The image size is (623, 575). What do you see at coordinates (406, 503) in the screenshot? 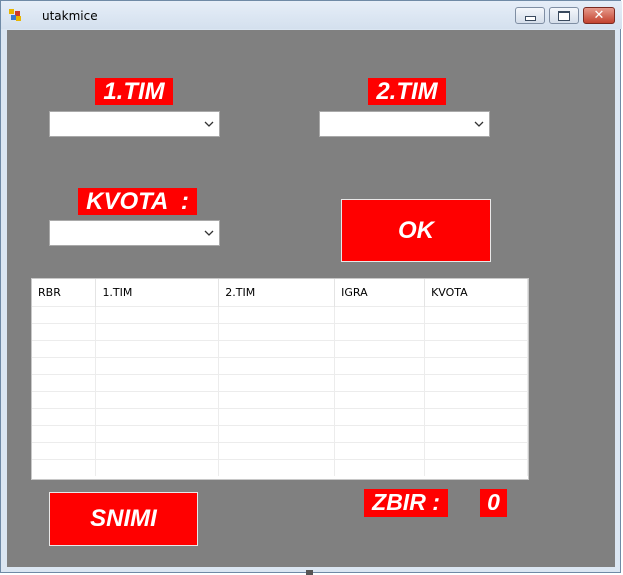
I see `sum-label: ZBIR :` at bounding box center [406, 503].